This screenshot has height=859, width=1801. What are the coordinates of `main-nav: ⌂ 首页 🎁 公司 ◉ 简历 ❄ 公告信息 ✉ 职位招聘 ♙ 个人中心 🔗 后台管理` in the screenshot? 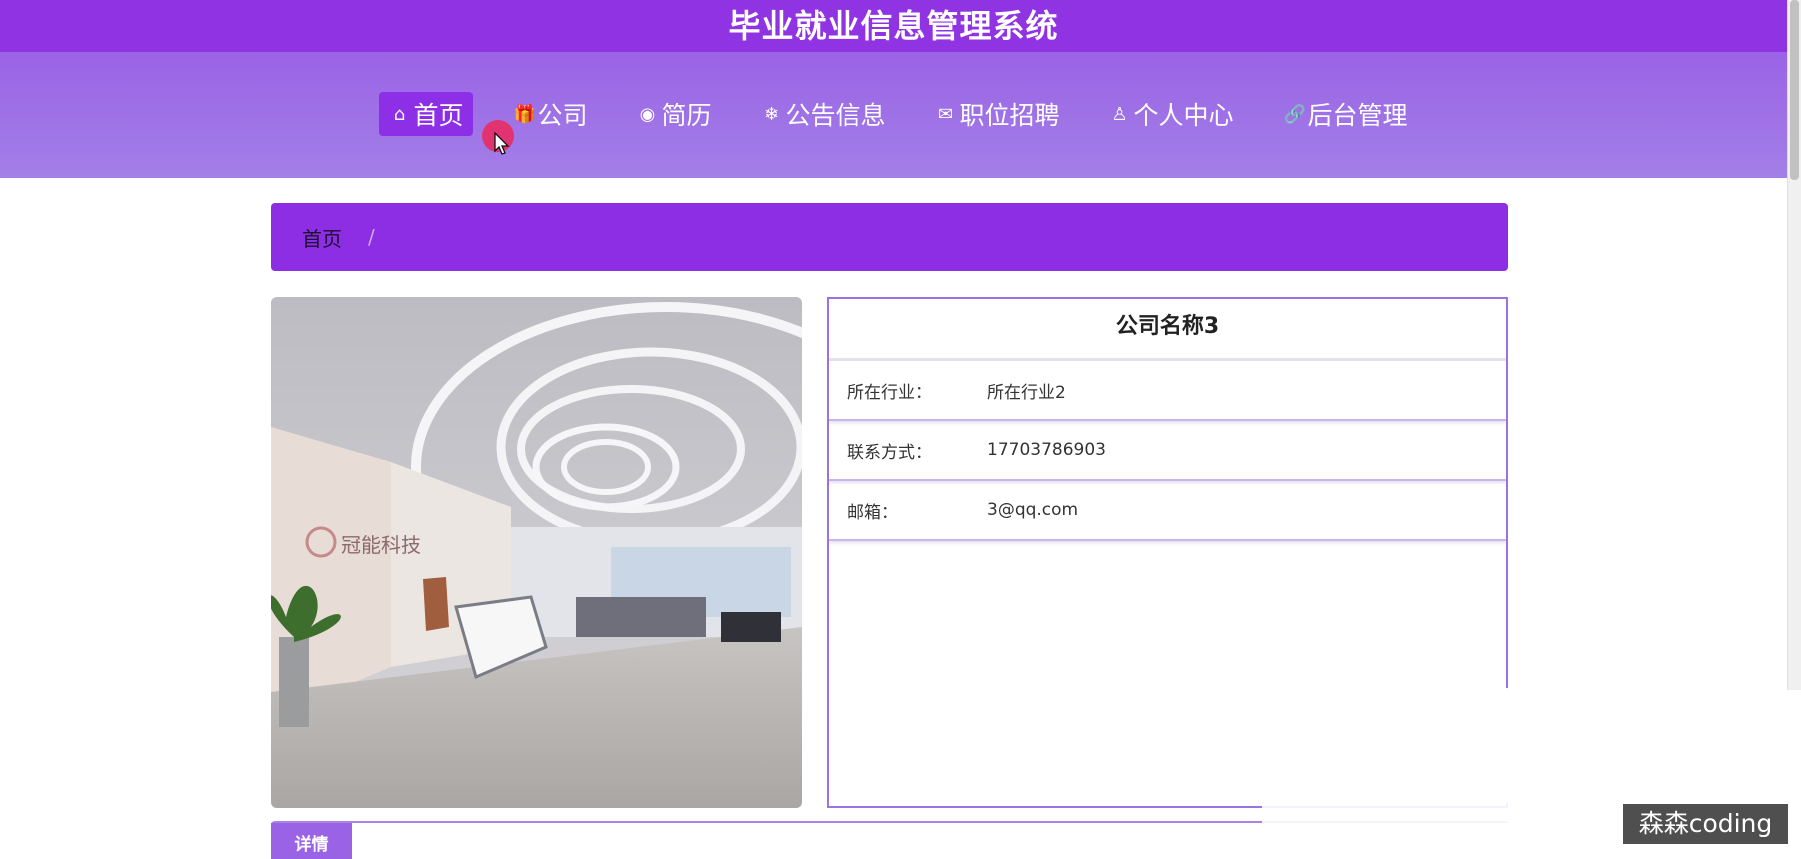 It's located at (893, 115).